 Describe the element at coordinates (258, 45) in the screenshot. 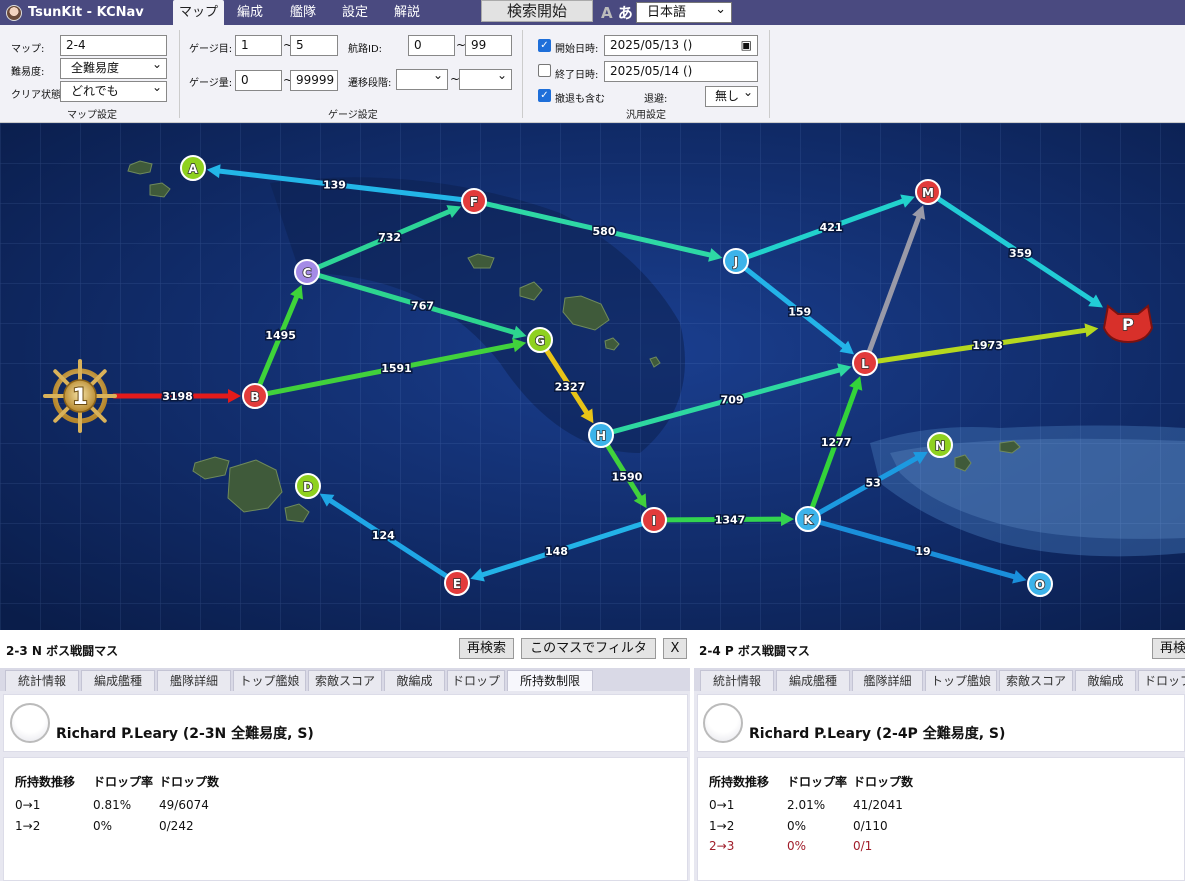

I see `gauge-number-min-input: 1` at that location.